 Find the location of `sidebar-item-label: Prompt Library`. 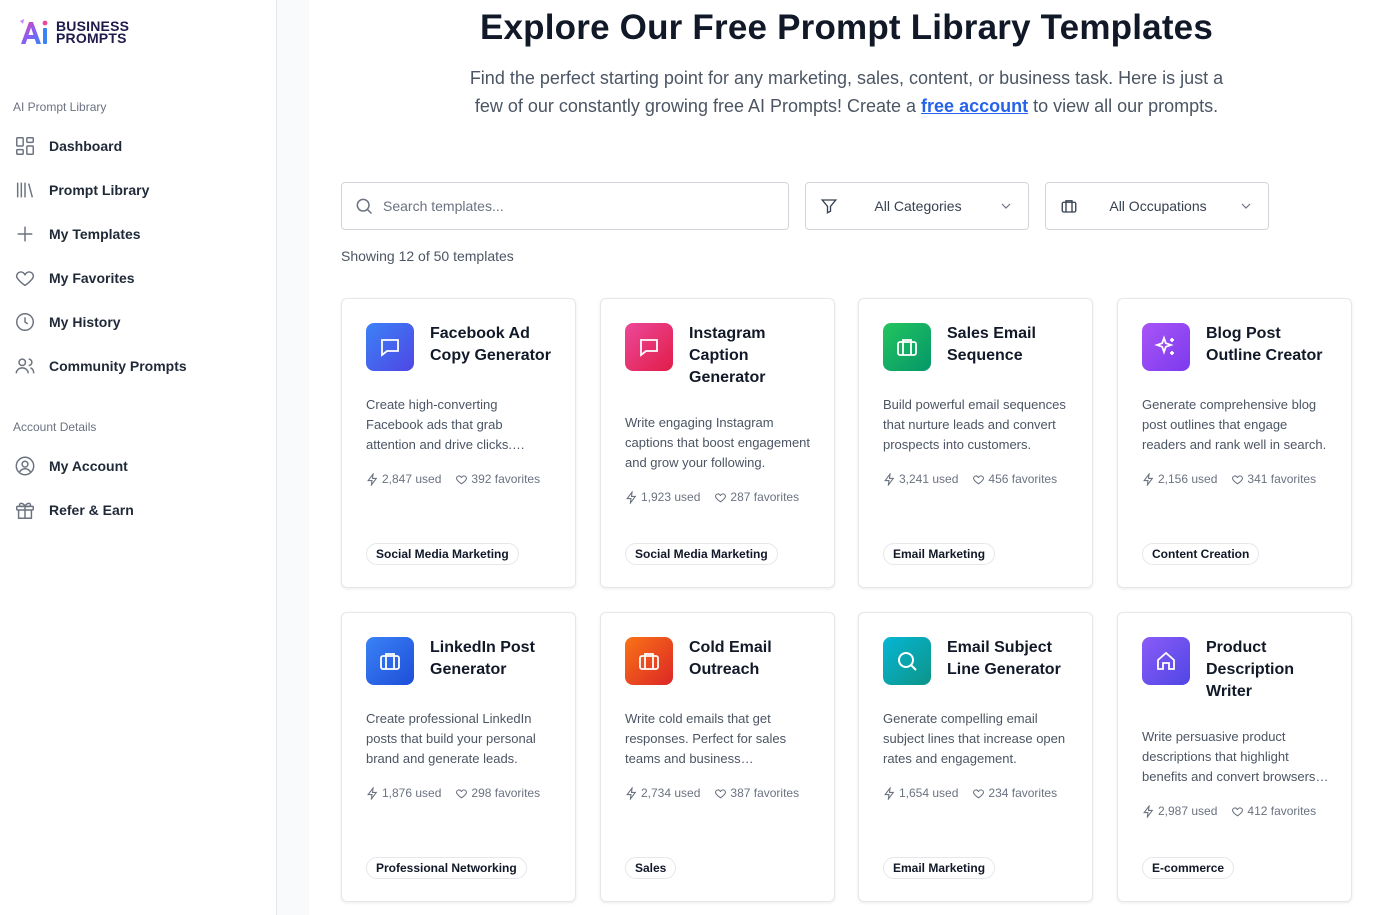

sidebar-item-label: Prompt Library is located at coordinates (99, 190).